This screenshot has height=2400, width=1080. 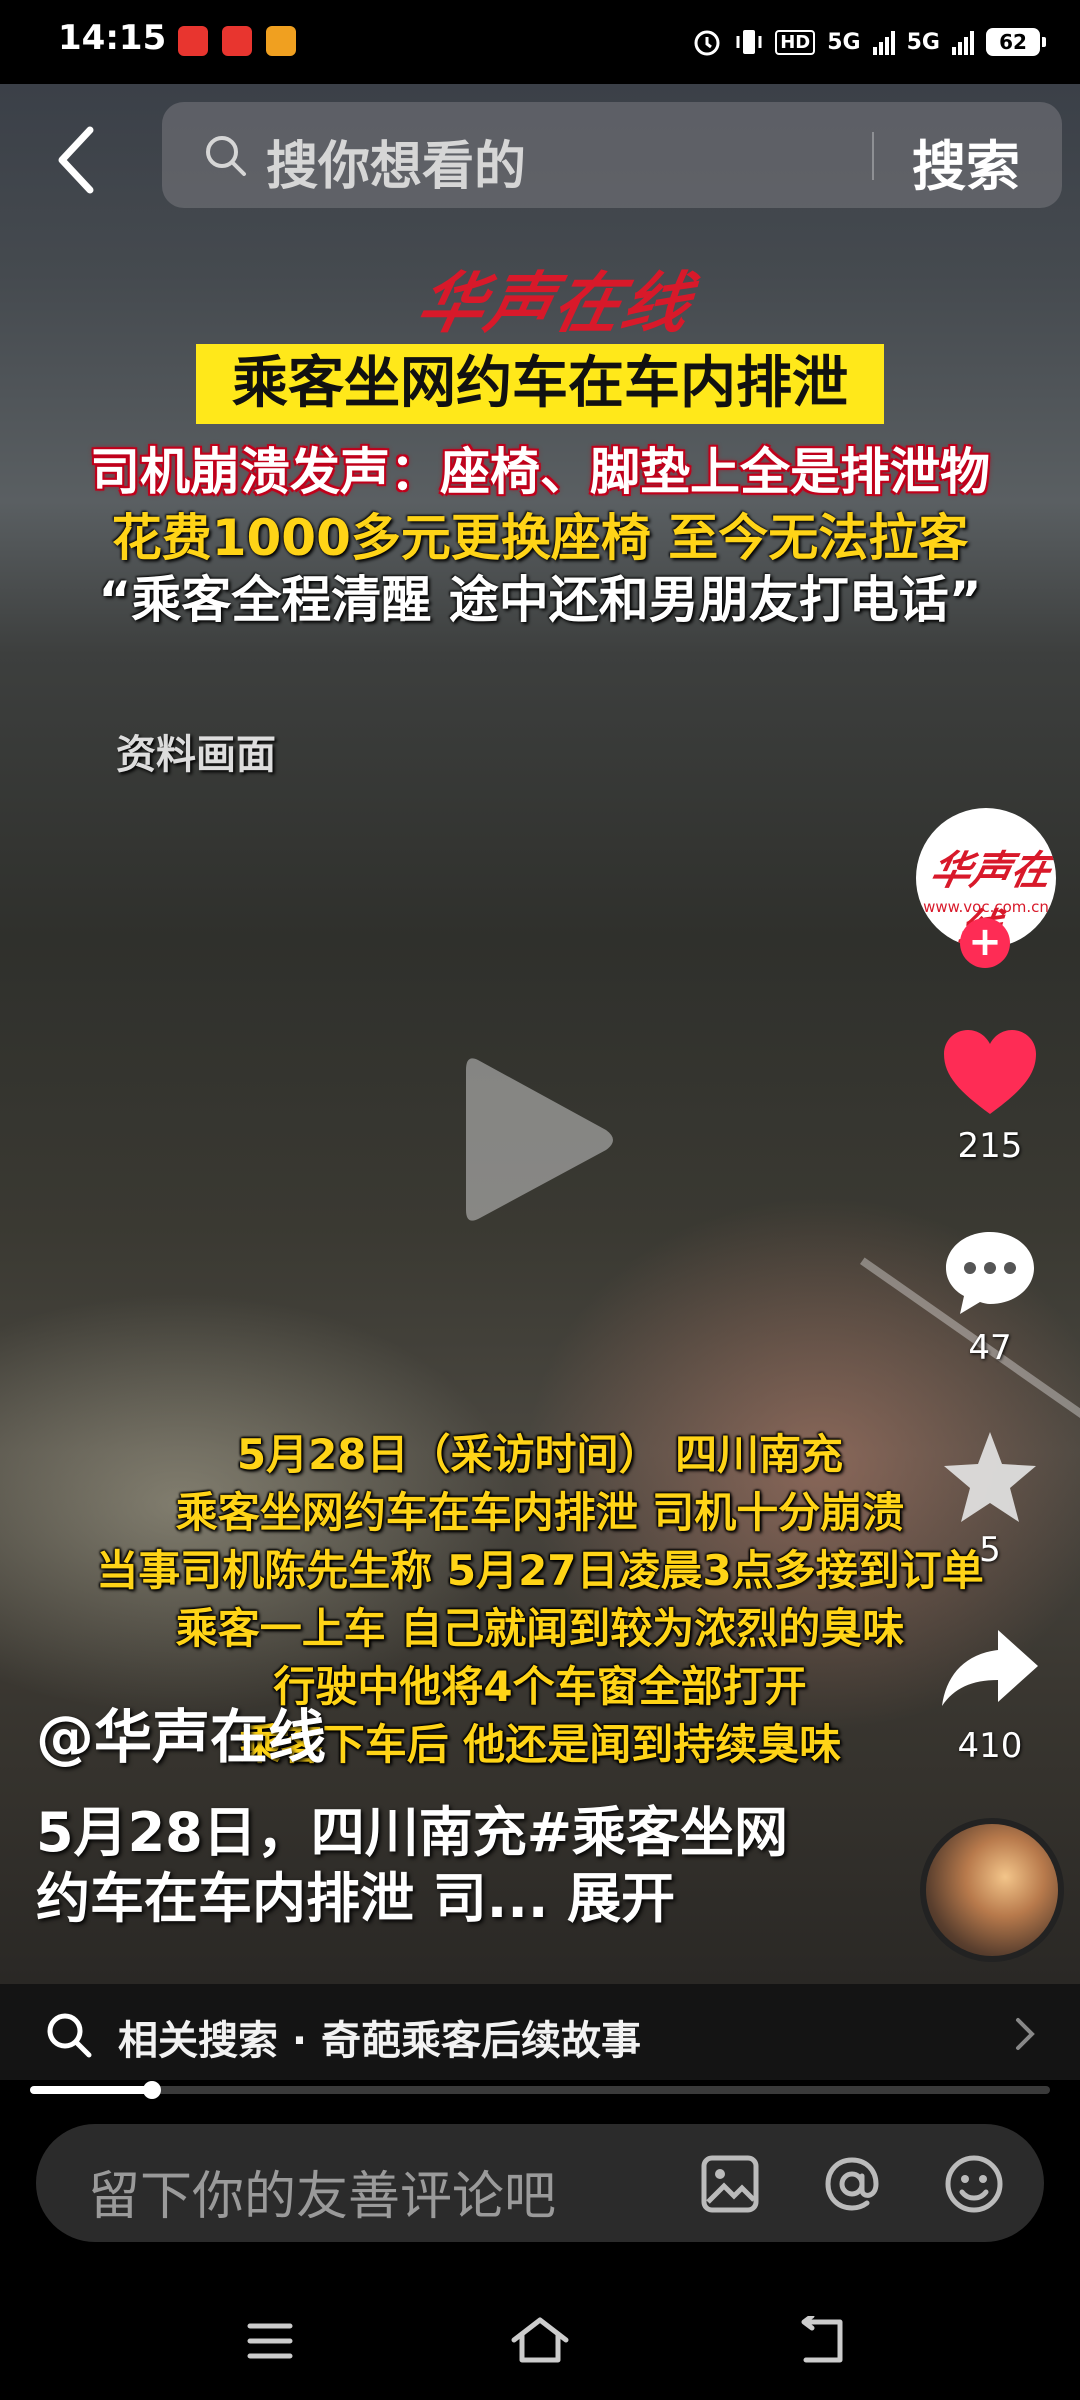 What do you see at coordinates (992, 1890) in the screenshot?
I see `music-disc-avatar` at bounding box center [992, 1890].